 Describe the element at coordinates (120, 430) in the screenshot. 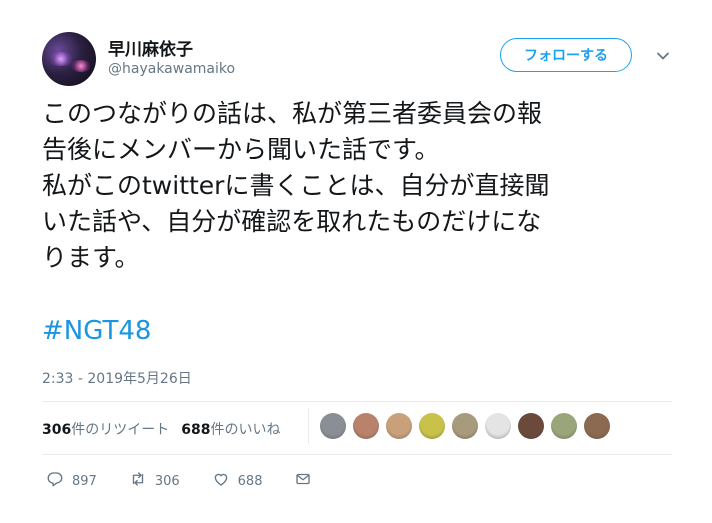

I see `retweet-stat-label: 件のリツイート` at that location.